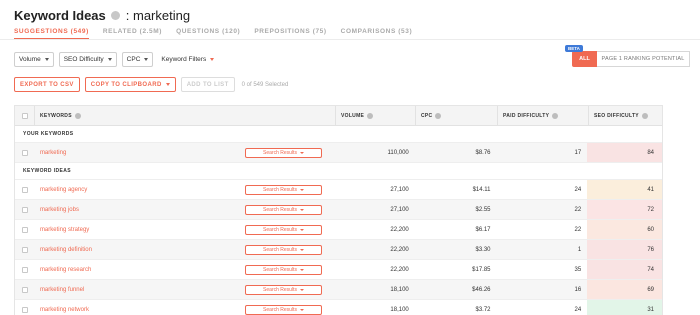  Describe the element at coordinates (66, 250) in the screenshot. I see `keyword-link: marketing definition` at that location.